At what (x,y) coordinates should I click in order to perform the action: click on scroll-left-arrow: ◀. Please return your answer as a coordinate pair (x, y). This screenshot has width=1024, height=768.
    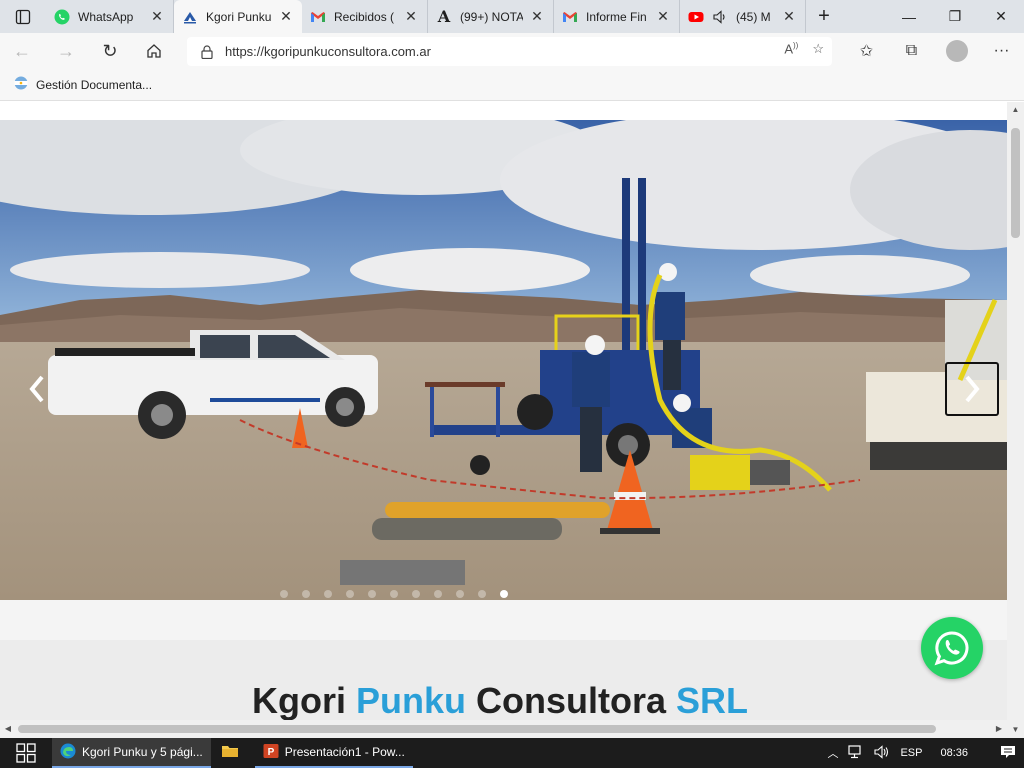
    Looking at the image, I should click on (8, 729).